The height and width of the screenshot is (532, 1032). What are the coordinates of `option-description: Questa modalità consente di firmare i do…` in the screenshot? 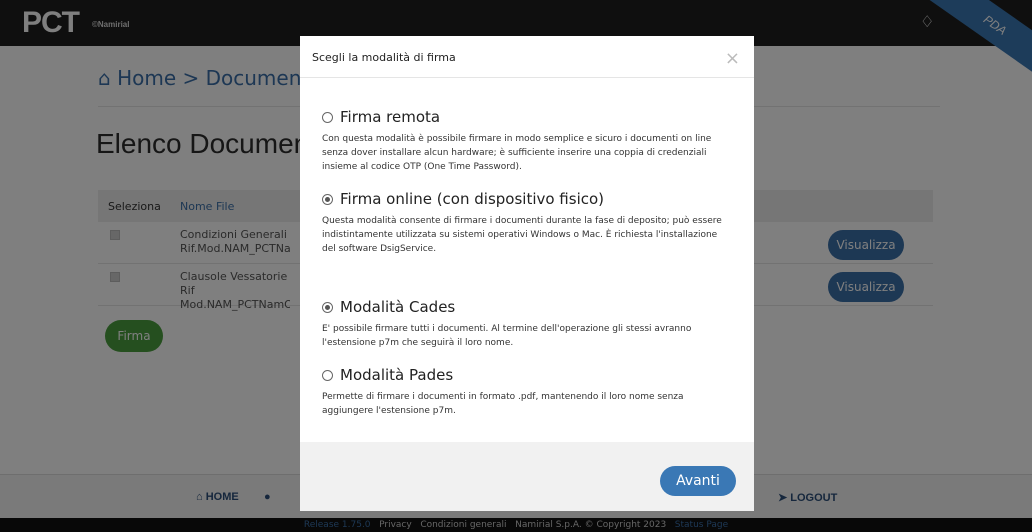 It's located at (522, 235).